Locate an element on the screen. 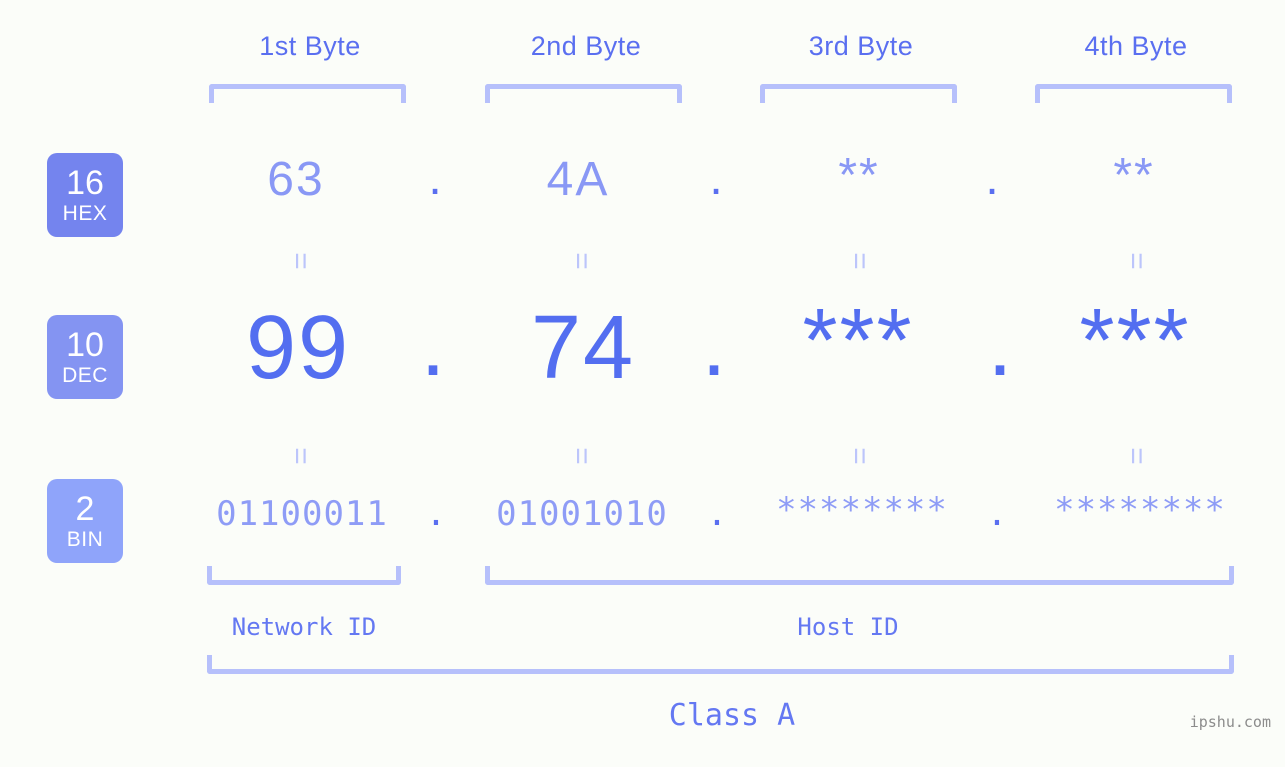  base-badge-bin: 2 BIN is located at coordinates (85, 521).